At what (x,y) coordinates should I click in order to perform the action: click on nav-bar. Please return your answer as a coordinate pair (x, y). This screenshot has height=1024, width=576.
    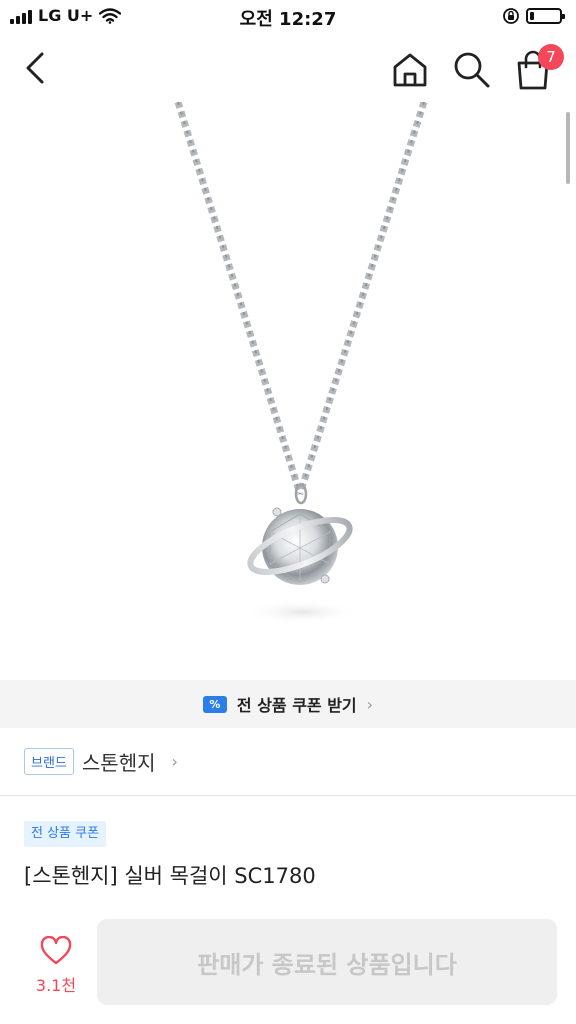
    Looking at the image, I should click on (288, 69).